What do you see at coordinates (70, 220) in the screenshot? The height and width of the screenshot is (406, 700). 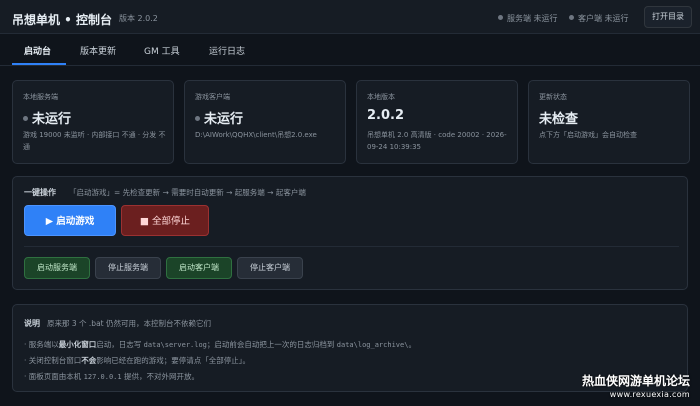 I see `start-game-button: ▶ 启动游戏` at bounding box center [70, 220].